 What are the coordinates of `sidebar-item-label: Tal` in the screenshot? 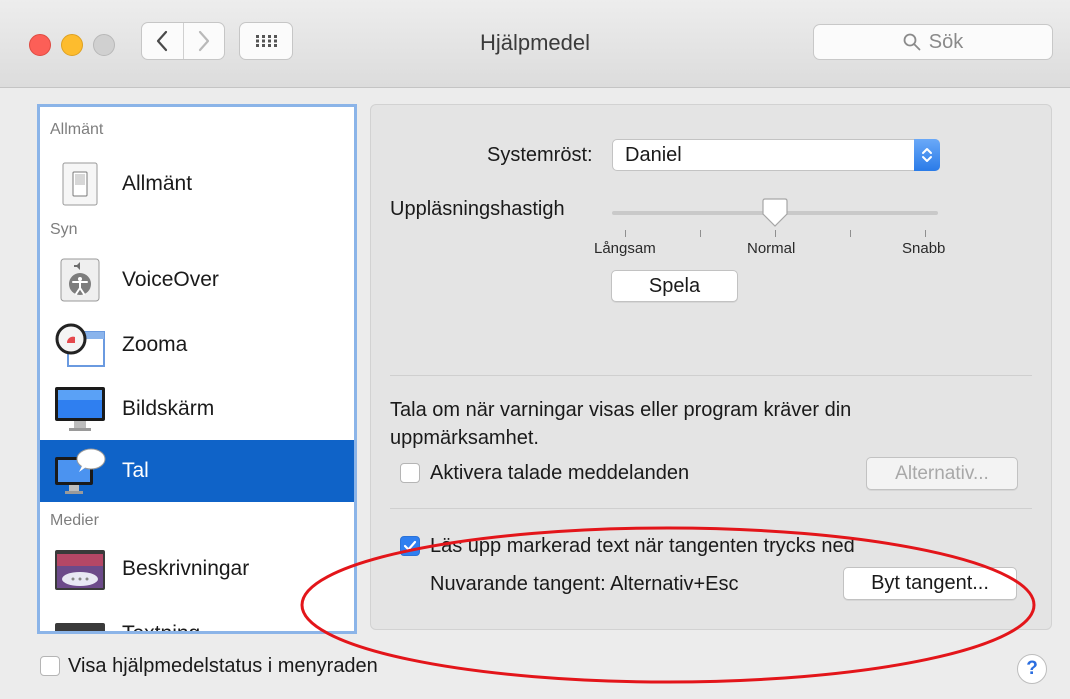 It's located at (135, 470).